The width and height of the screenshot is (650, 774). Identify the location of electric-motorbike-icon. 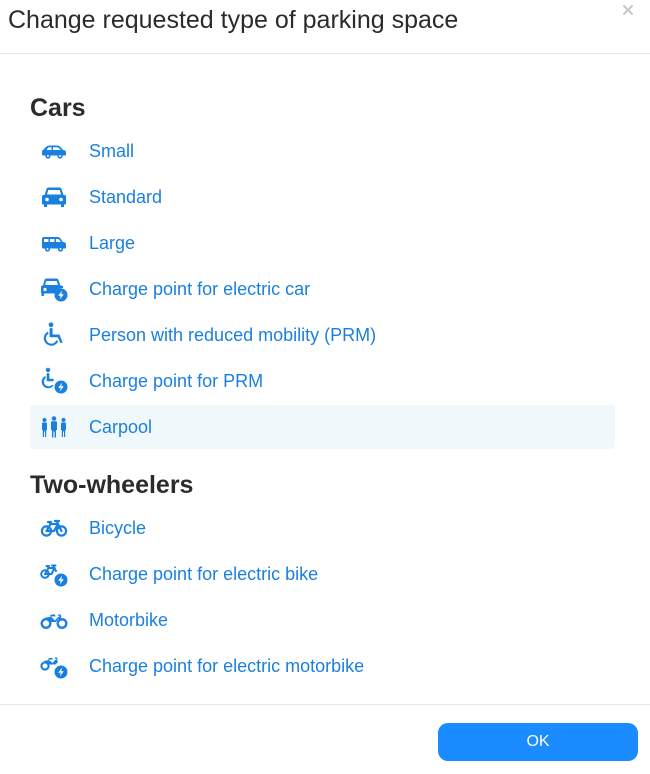
(54, 666).